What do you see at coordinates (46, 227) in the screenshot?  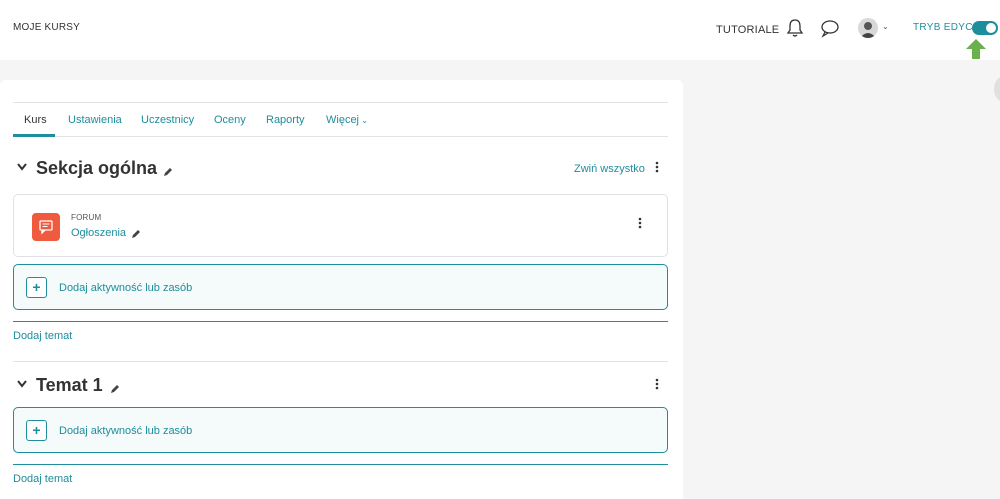 I see `forum-icon` at bounding box center [46, 227].